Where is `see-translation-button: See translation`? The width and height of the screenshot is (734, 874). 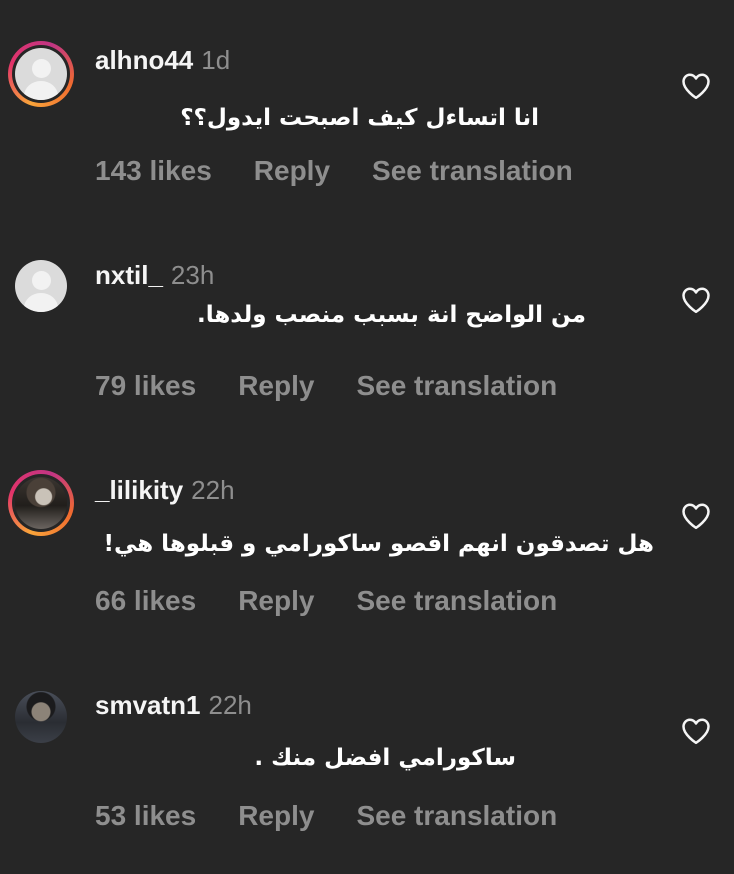
see-translation-button: See translation is located at coordinates (456, 816).